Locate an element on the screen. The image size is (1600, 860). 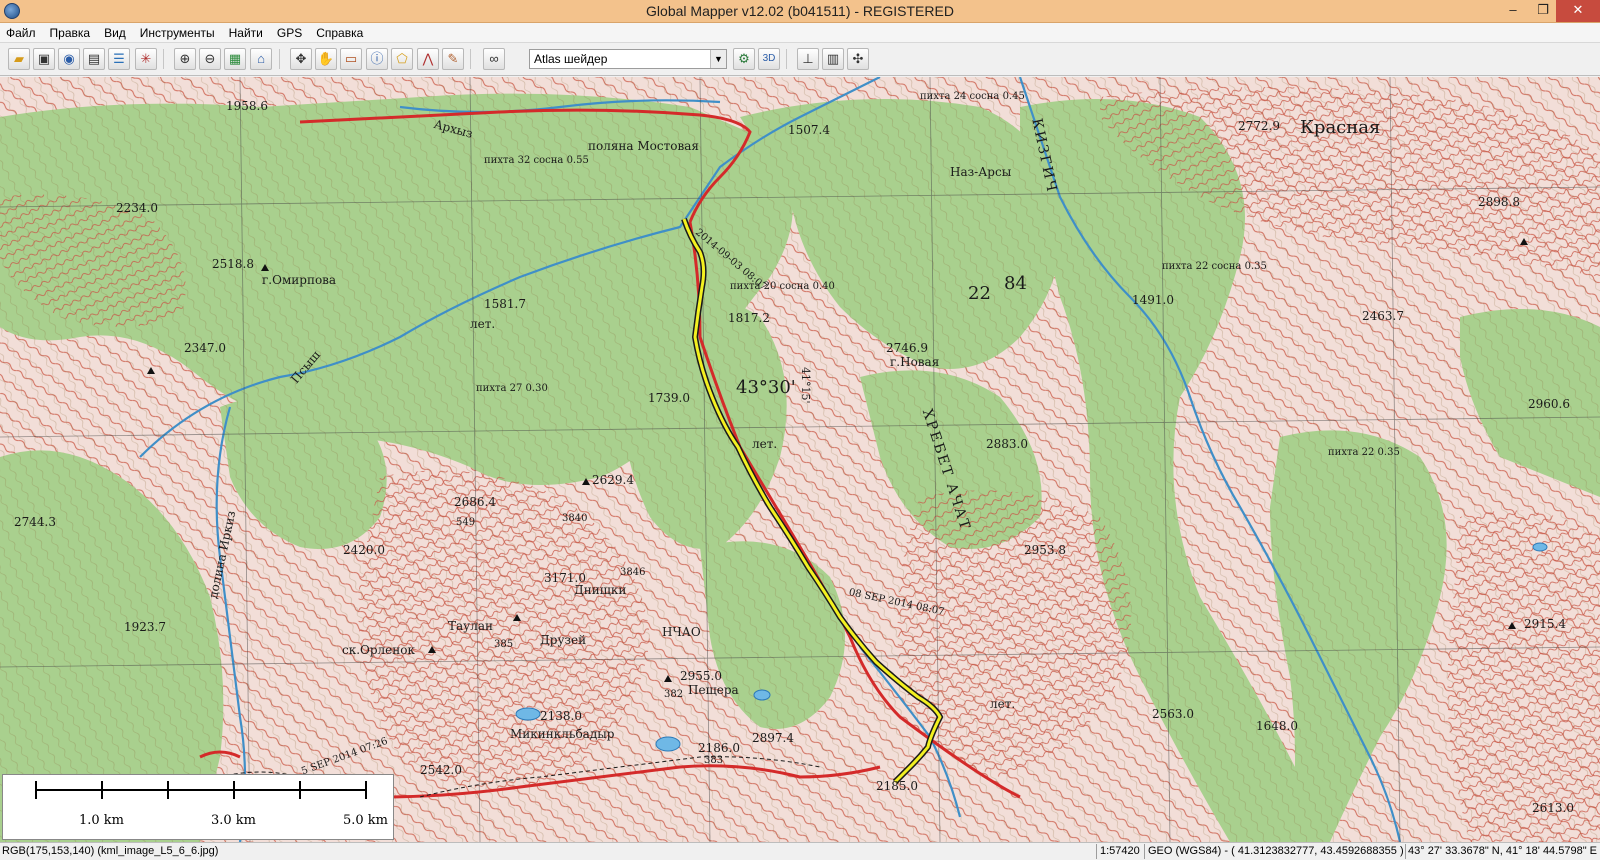
binoculars-icon: ∞ is located at coordinates (494, 59).